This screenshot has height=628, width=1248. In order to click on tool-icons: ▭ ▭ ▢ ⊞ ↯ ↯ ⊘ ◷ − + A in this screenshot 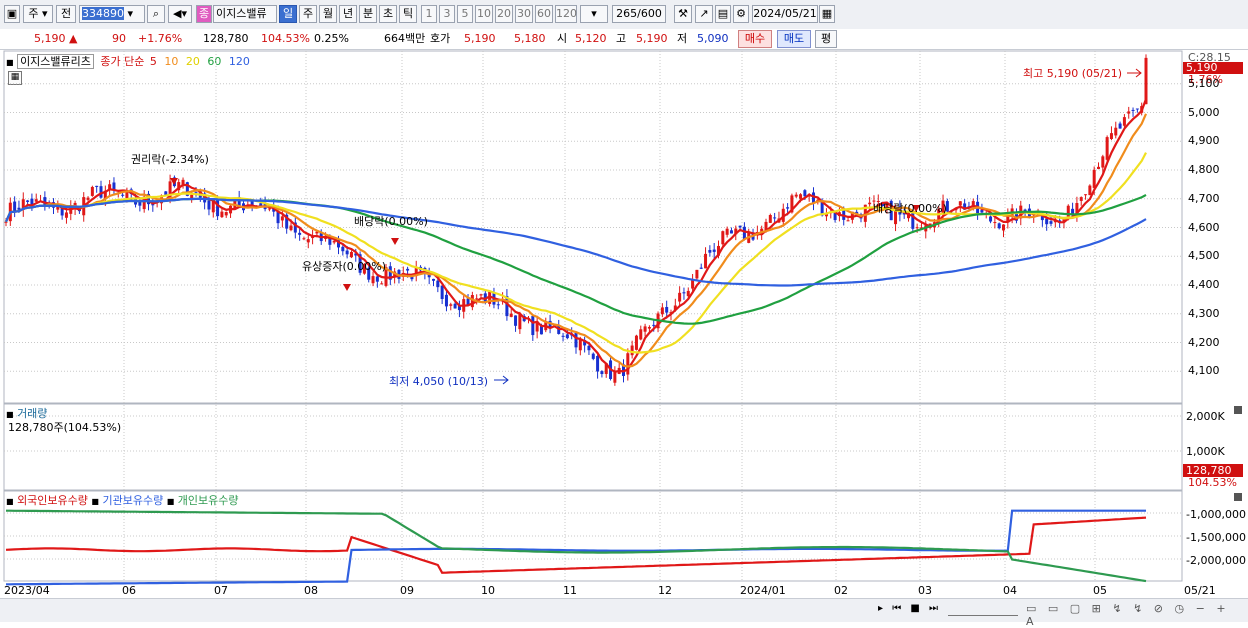, I will do `click(1137, 615)`.